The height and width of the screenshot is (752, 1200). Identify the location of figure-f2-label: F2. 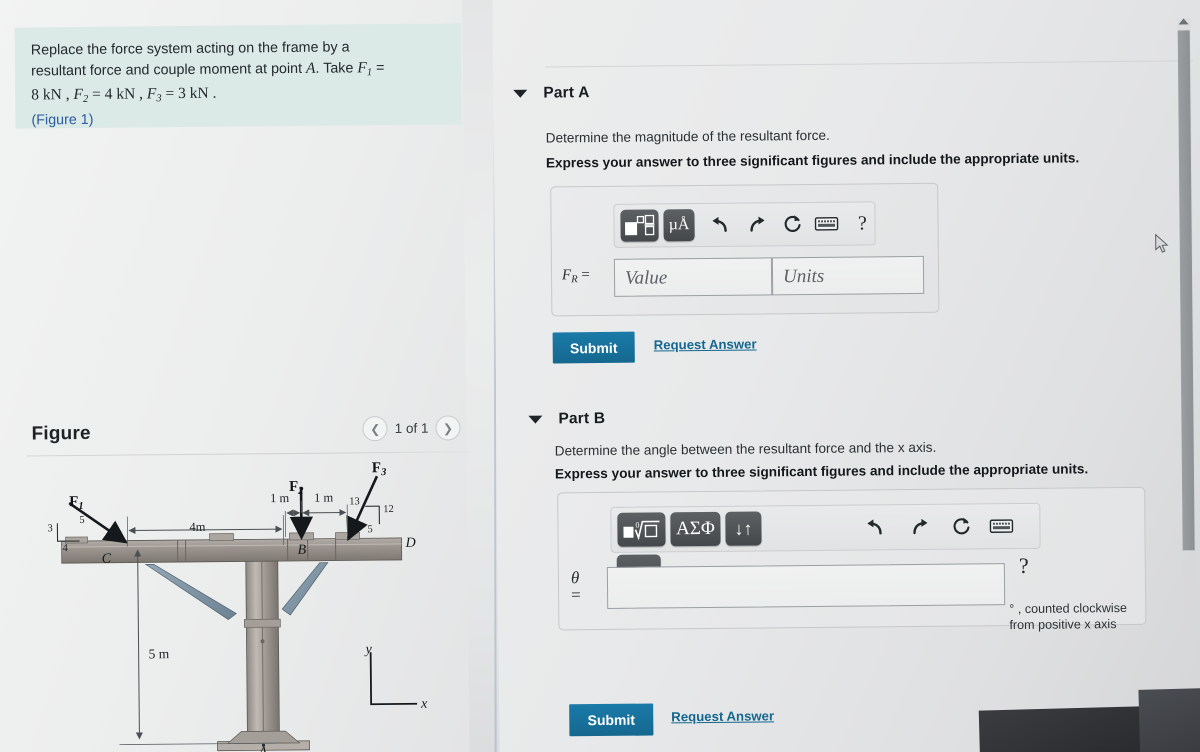
(296, 487).